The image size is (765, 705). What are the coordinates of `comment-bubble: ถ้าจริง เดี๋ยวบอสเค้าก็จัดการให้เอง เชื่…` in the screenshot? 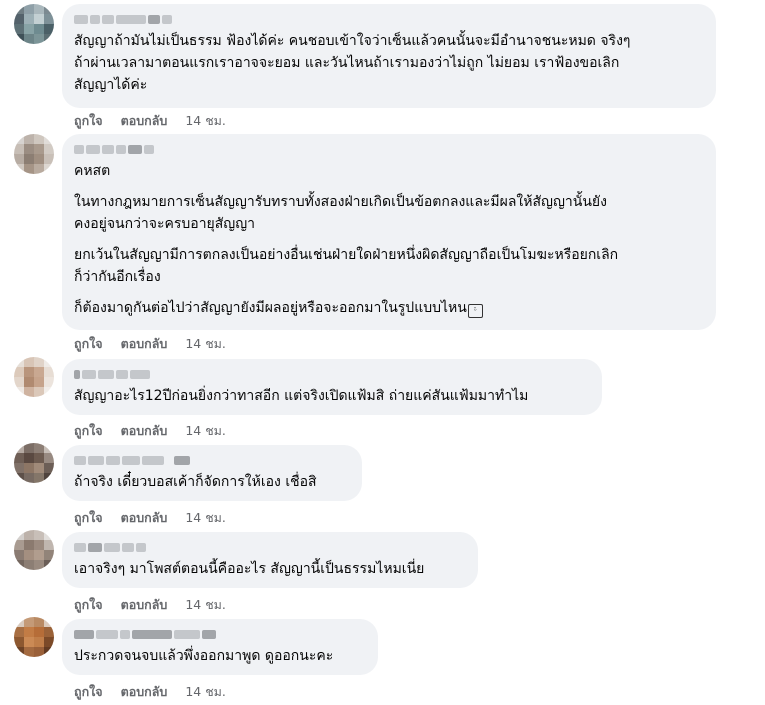 It's located at (212, 473).